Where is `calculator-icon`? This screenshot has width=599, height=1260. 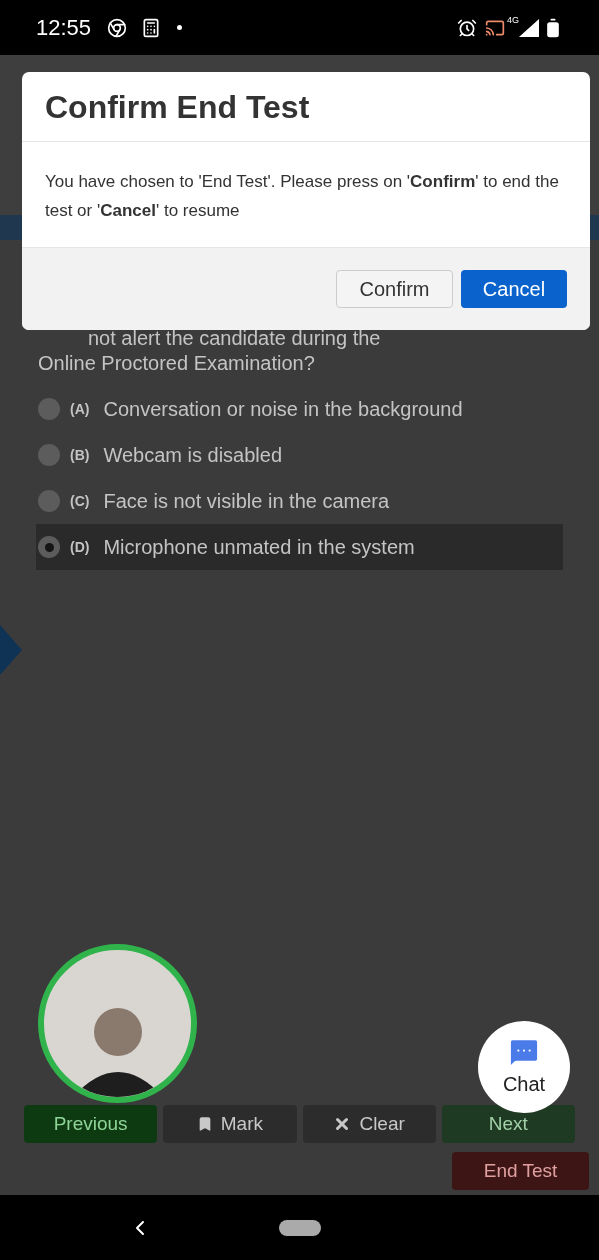
calculator-icon is located at coordinates (151, 27).